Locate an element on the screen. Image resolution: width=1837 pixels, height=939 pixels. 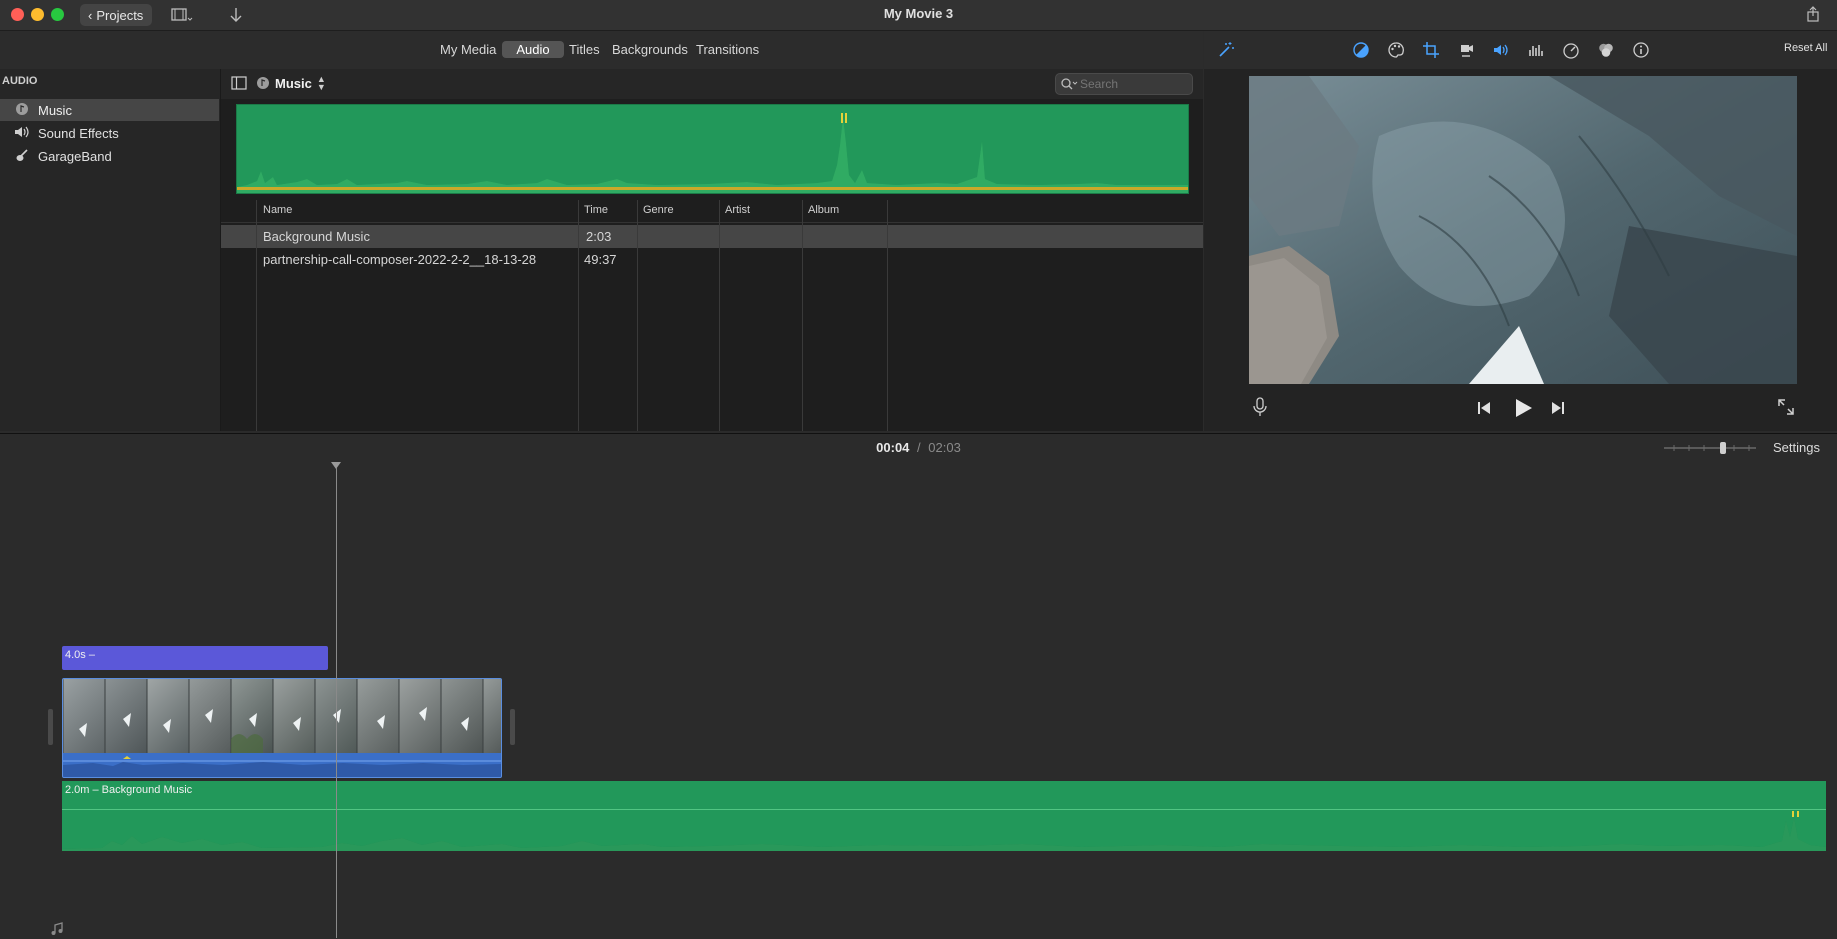
sidebar-item-music: Music is located at coordinates (109, 110).